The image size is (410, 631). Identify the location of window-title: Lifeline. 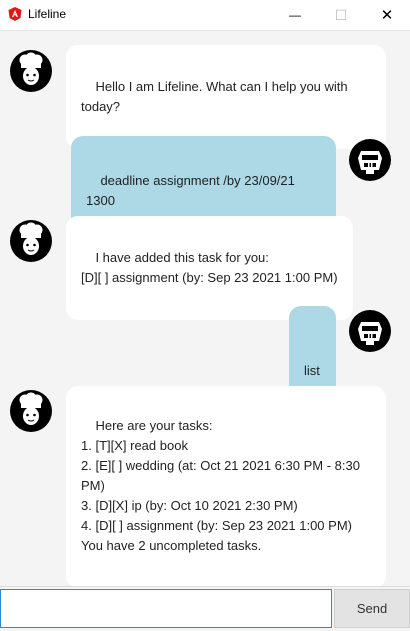
(47, 14).